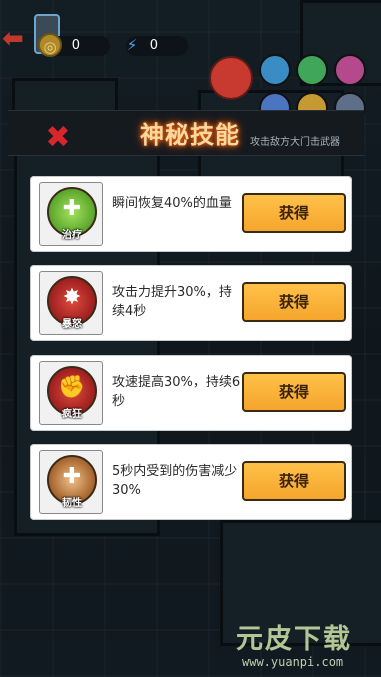  Describe the element at coordinates (175, 481) in the screenshot. I see `skill-description: 5秒内受到的伤害减少30%` at that location.